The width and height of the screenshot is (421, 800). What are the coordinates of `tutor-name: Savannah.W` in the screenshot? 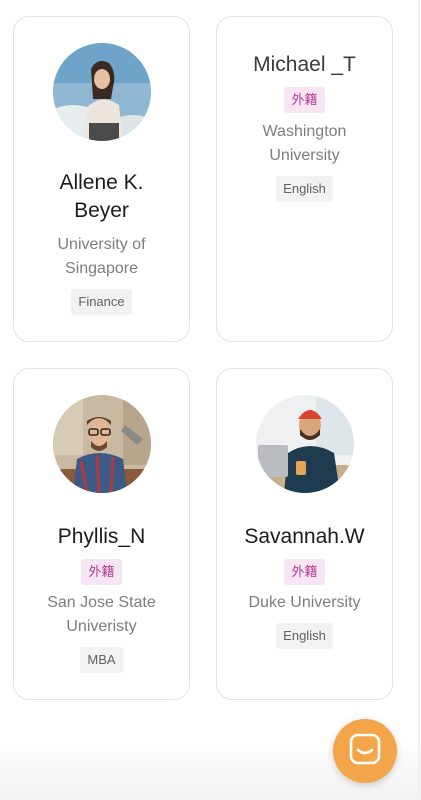 It's located at (304, 536).